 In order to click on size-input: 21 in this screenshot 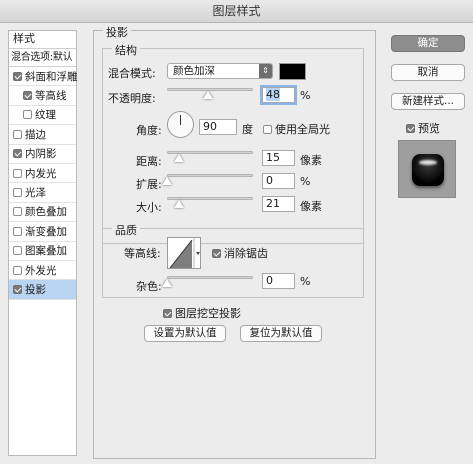, I will do `click(278, 204)`.